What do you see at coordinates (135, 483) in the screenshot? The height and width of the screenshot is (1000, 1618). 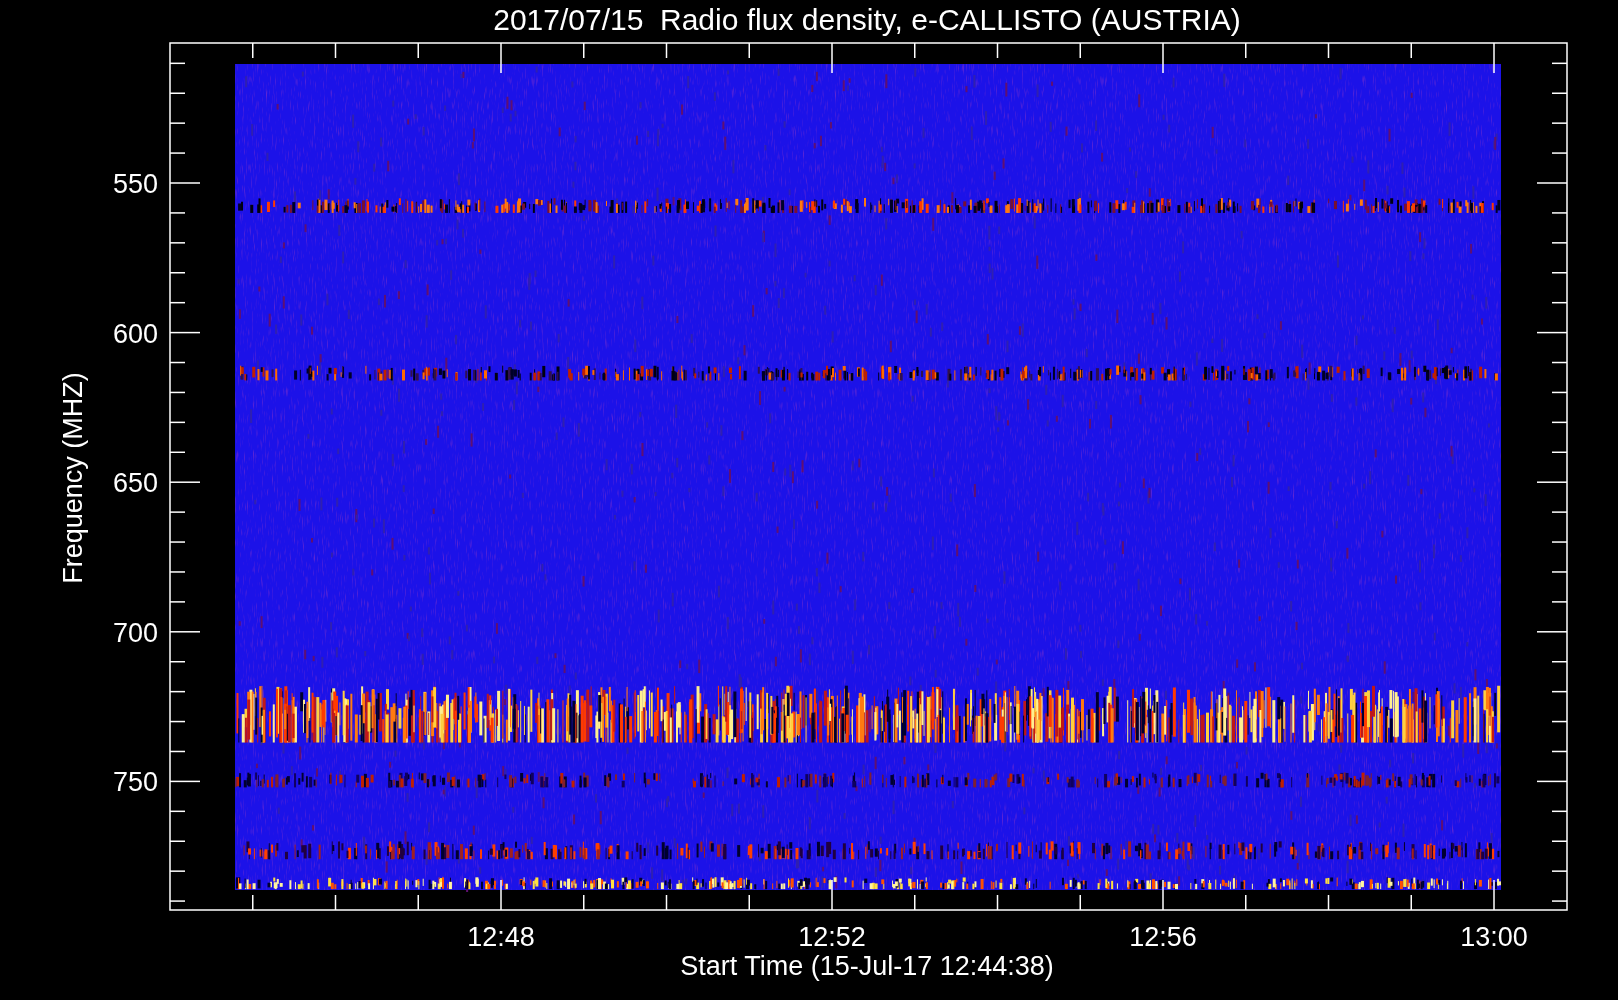 I see `tick-label: 650` at bounding box center [135, 483].